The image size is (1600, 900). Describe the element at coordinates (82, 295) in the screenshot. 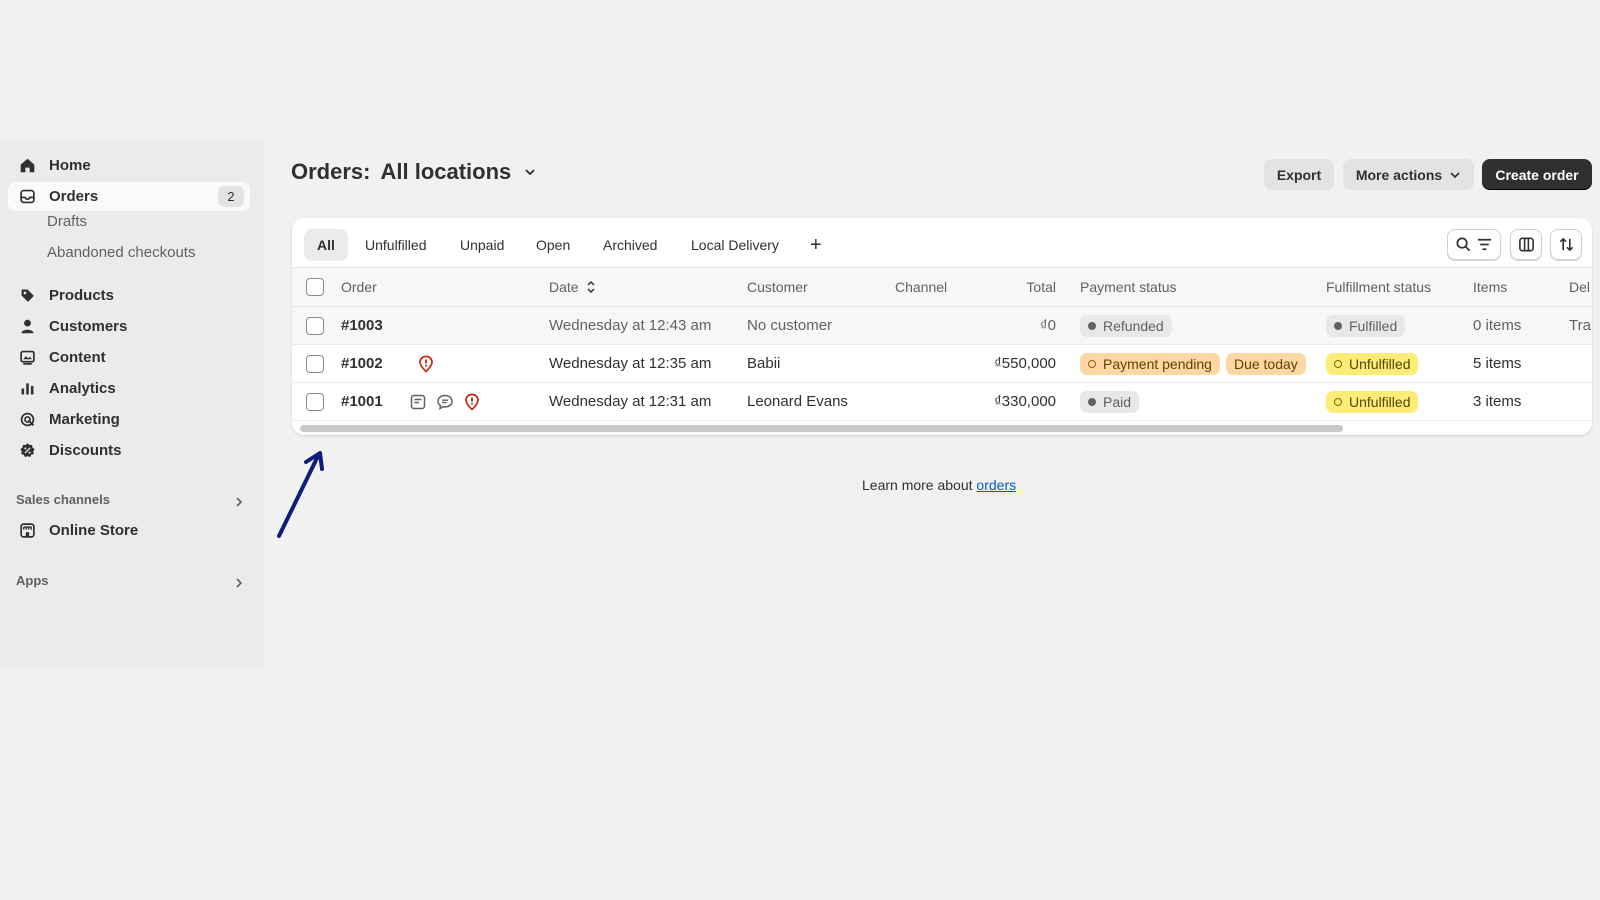

I see `sidebar-item-label: Products` at that location.